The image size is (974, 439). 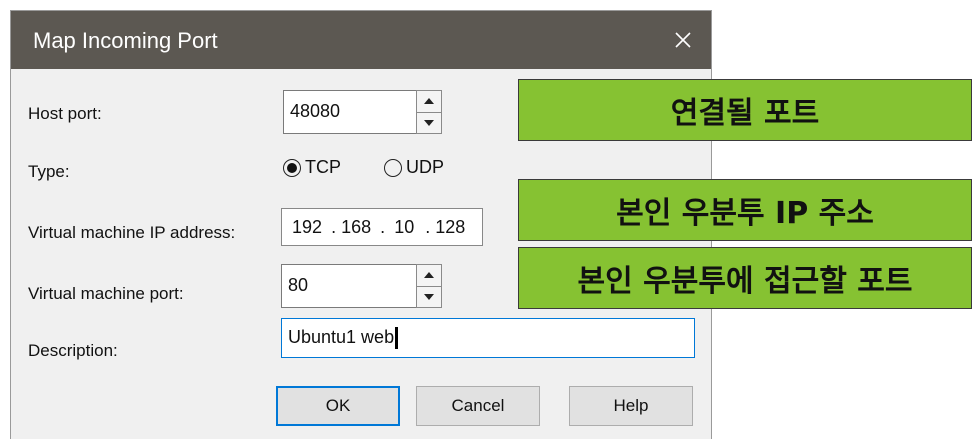 What do you see at coordinates (397, 338) in the screenshot?
I see `text-cursor` at bounding box center [397, 338].